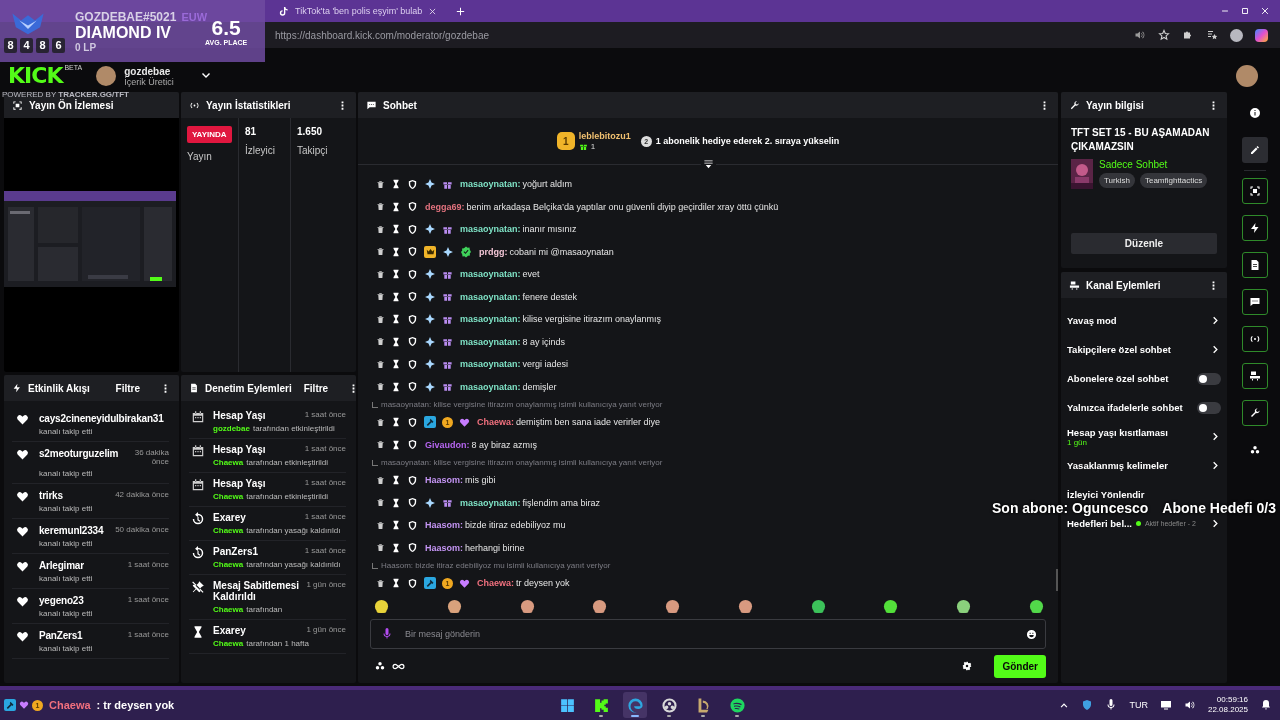 The image size is (1280, 720). What do you see at coordinates (1255, 150) in the screenshot?
I see `pencil-icon` at bounding box center [1255, 150].